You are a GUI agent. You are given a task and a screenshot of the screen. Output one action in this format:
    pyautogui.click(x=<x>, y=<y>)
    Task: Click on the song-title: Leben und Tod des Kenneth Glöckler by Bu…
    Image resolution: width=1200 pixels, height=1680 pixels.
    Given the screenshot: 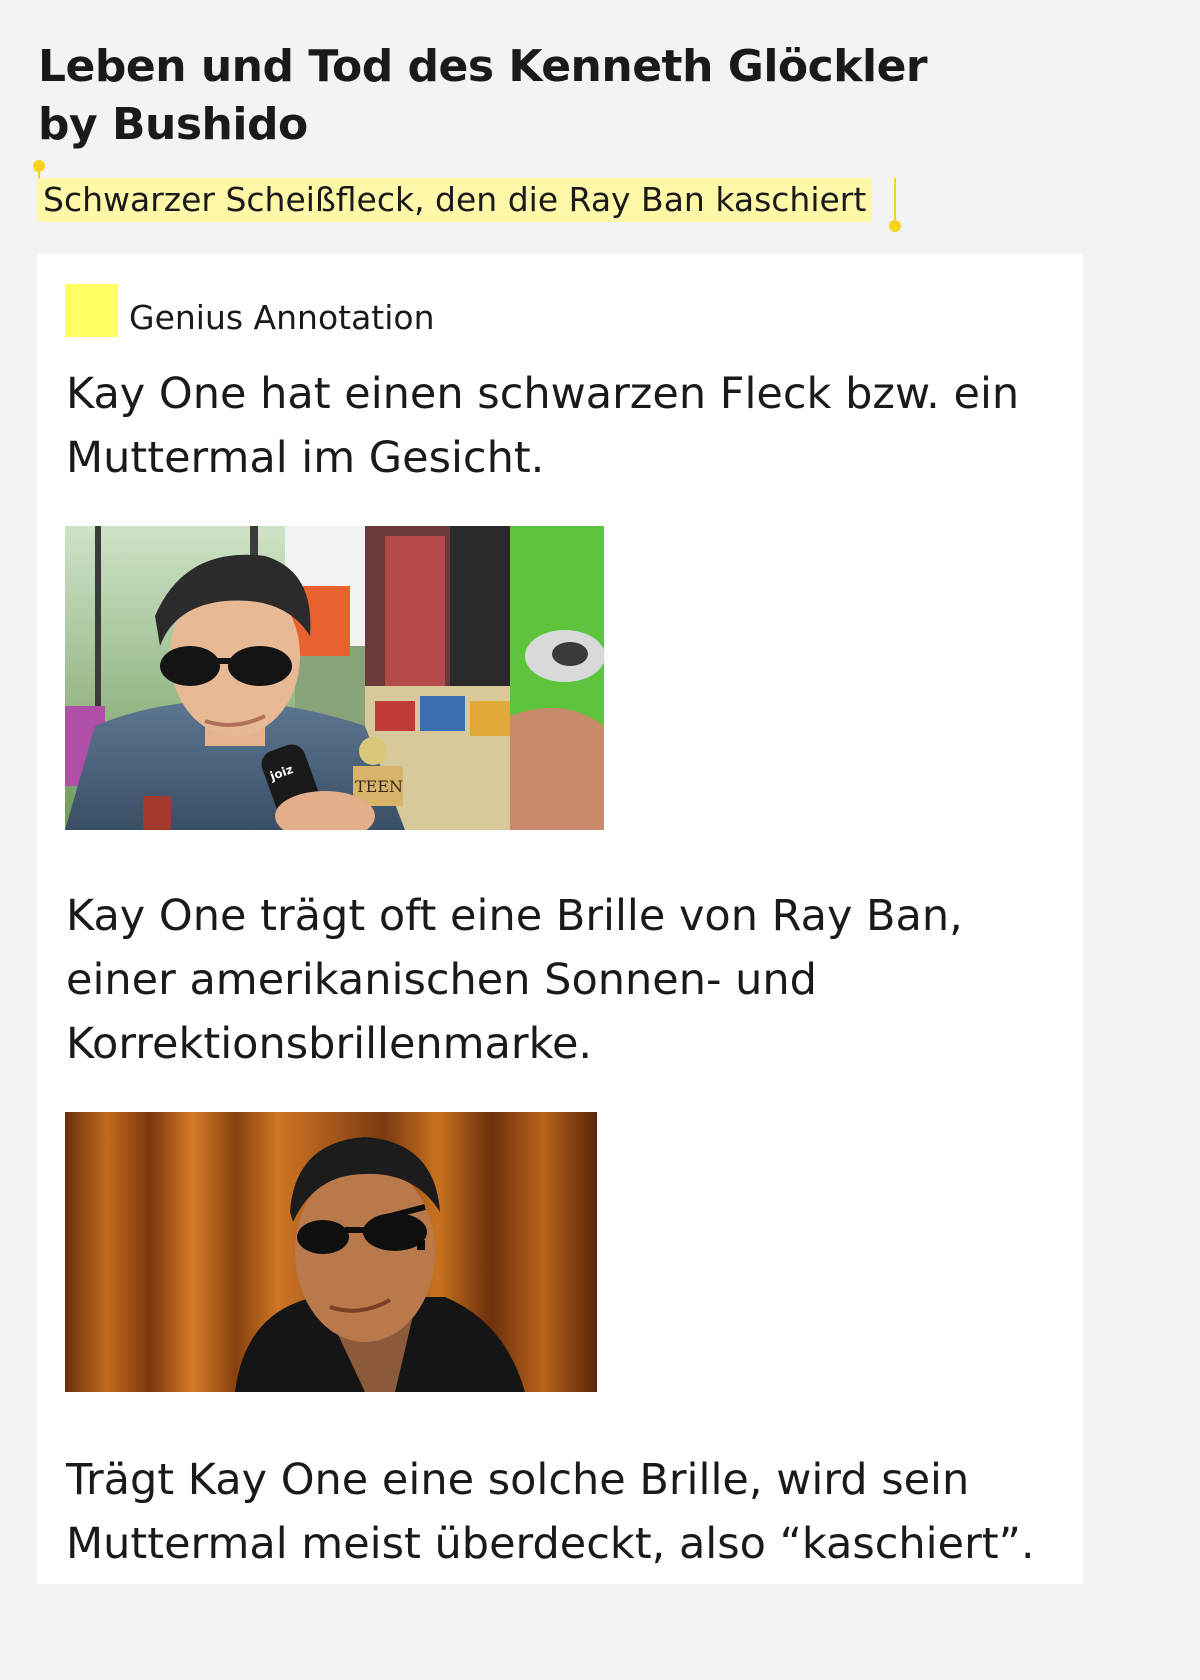 What is the action you would take?
    pyautogui.click(x=483, y=96)
    